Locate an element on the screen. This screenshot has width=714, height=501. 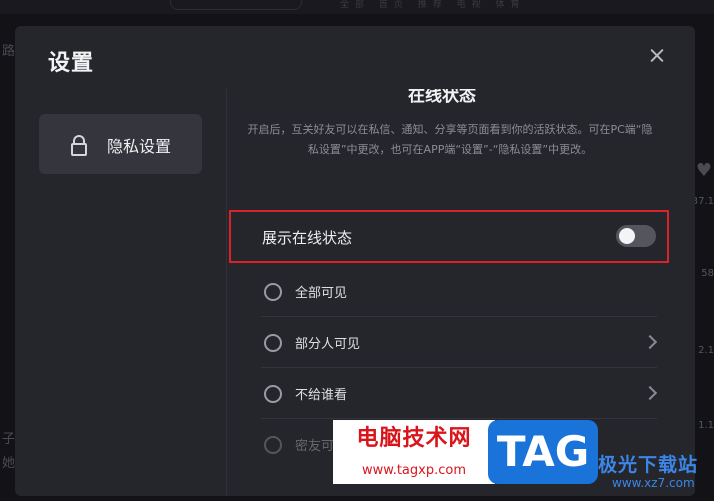
background-text: 子 is located at coordinates (9, 439).